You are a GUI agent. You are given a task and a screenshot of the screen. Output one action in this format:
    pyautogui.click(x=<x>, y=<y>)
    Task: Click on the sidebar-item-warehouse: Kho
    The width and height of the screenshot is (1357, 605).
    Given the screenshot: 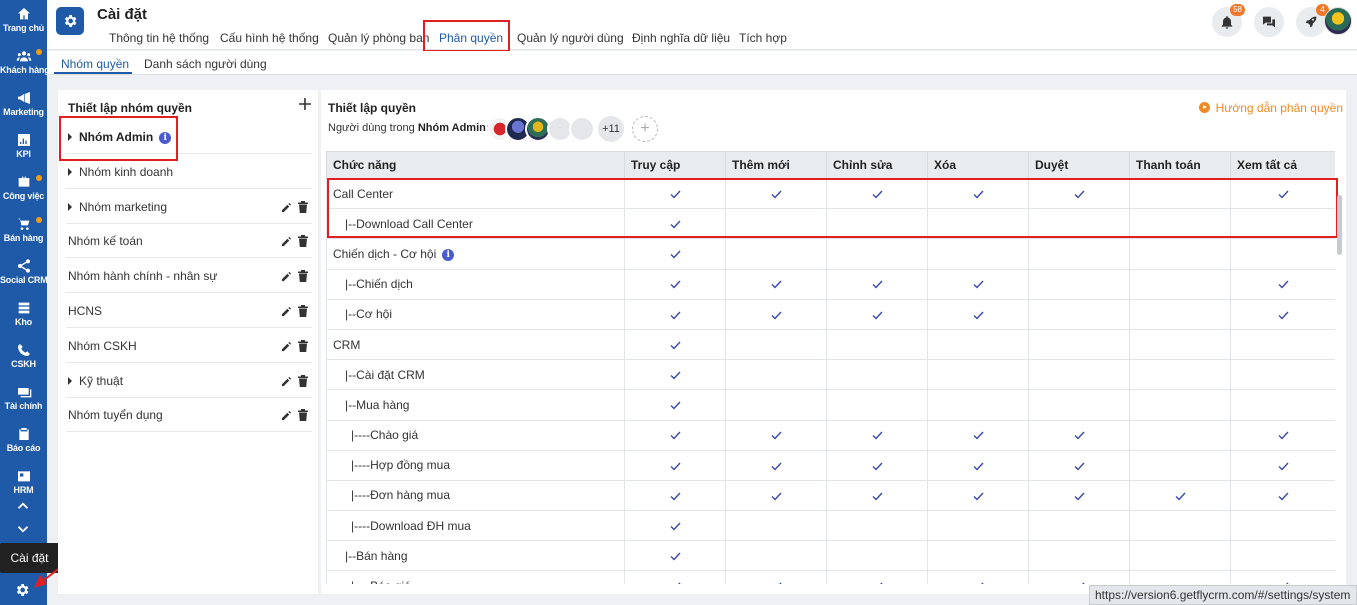 What is the action you would take?
    pyautogui.click(x=23, y=318)
    